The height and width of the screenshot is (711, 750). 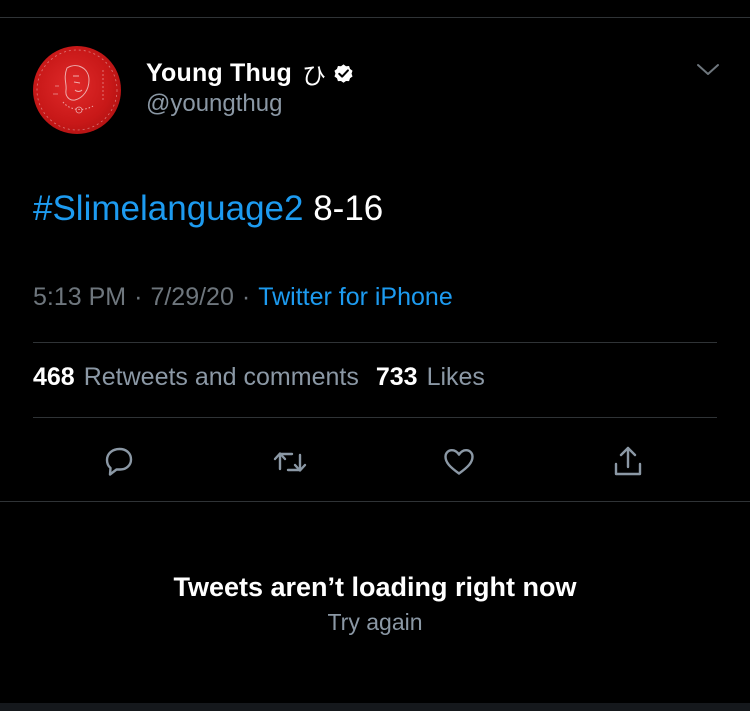 I want to click on tweet-stats: 468 Retweets and comments 733 Likes, so click(x=259, y=377).